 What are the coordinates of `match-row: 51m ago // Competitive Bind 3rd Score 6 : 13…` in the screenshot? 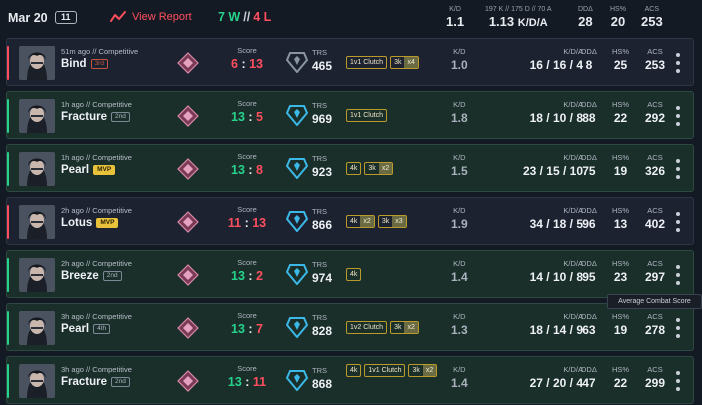 It's located at (350, 62).